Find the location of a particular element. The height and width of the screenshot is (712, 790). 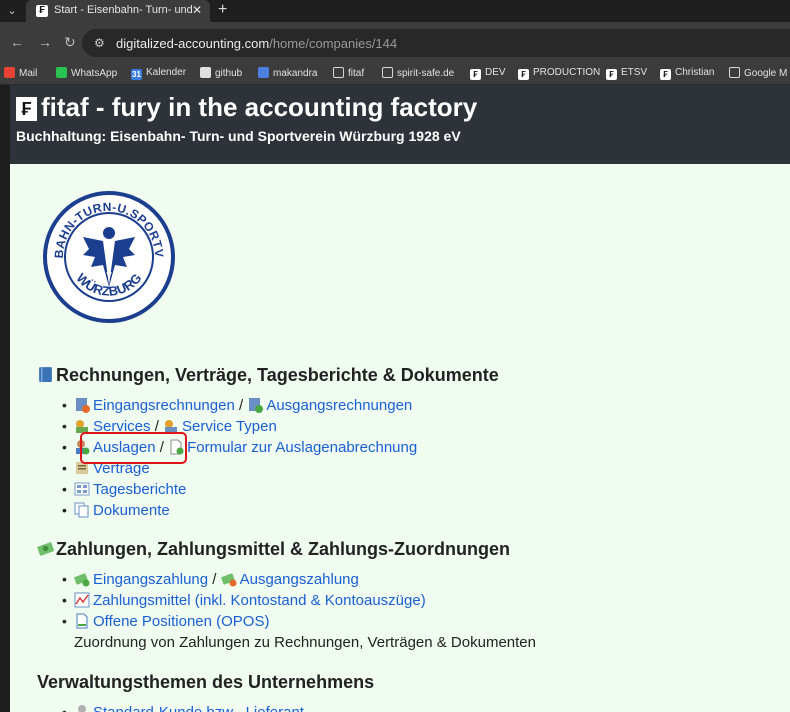

tab-list-chevron-icon: ⌄ is located at coordinates (12, 11).